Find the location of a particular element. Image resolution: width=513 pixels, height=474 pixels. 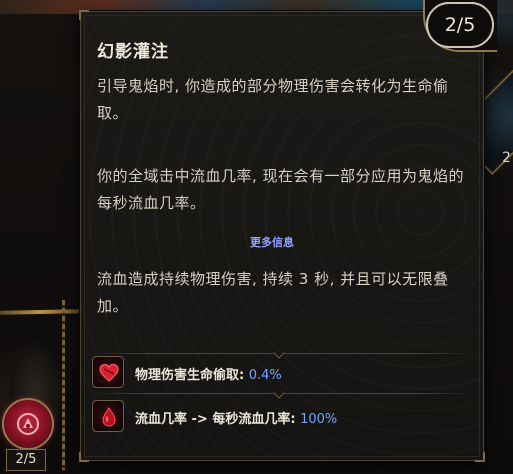

stat-row-bleed-chance: 流血几率 -> 每秒流血几率: 100% is located at coordinates (282, 418).